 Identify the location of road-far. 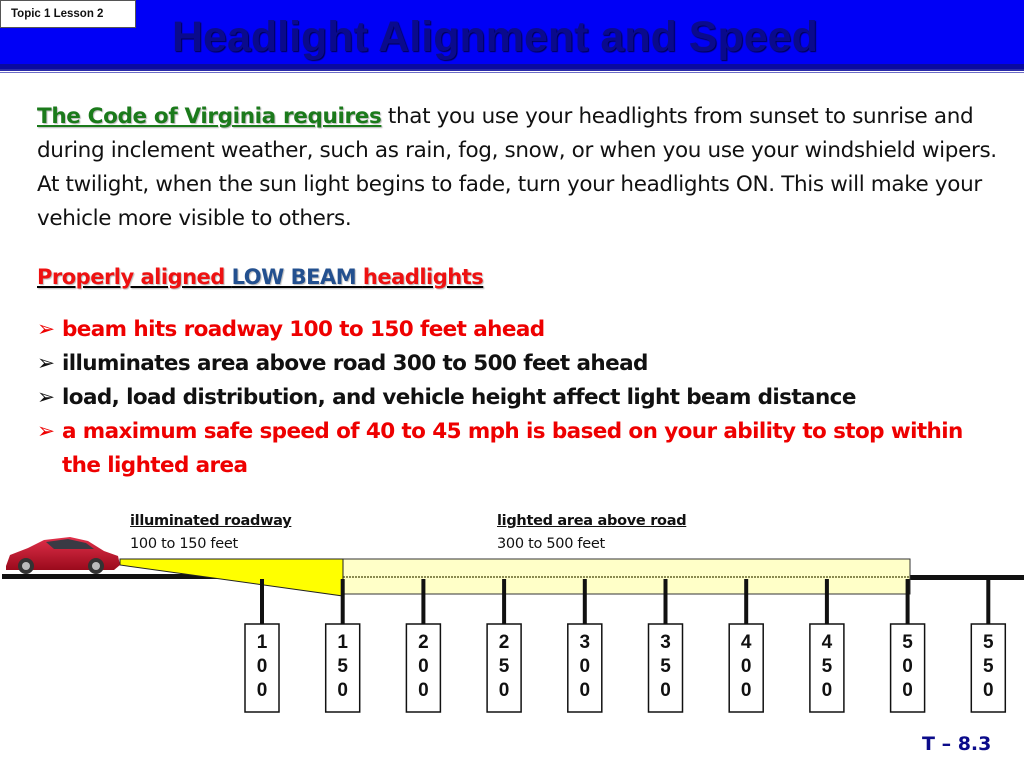
(967, 577).